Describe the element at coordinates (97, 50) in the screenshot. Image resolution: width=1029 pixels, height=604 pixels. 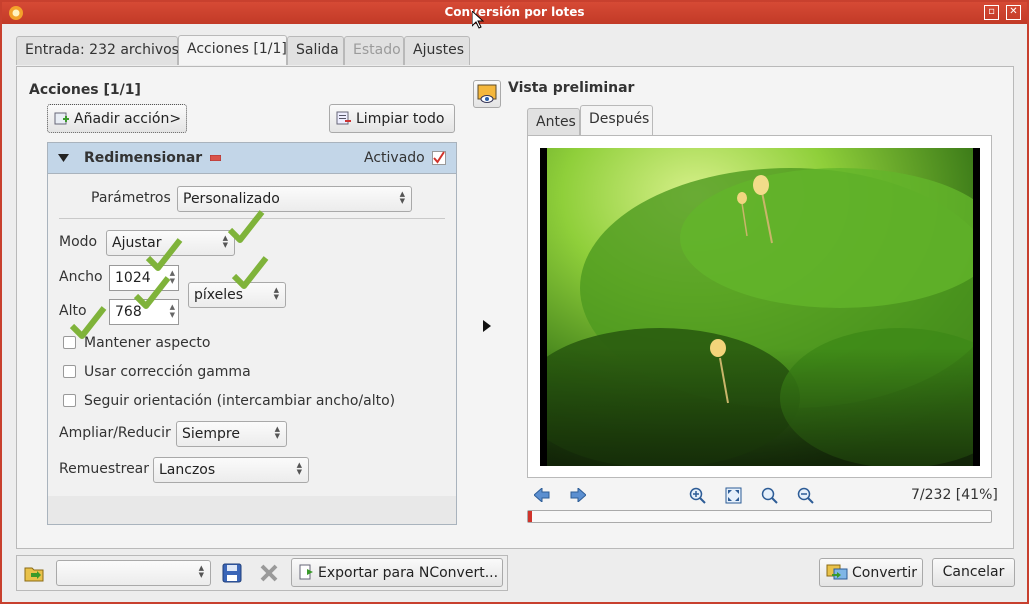
I see `tab-input: Entrada: 232 archivos` at that location.